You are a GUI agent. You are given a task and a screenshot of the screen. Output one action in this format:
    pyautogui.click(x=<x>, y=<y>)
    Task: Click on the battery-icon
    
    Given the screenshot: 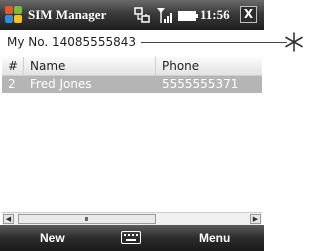 What is the action you would take?
    pyautogui.click(x=188, y=16)
    